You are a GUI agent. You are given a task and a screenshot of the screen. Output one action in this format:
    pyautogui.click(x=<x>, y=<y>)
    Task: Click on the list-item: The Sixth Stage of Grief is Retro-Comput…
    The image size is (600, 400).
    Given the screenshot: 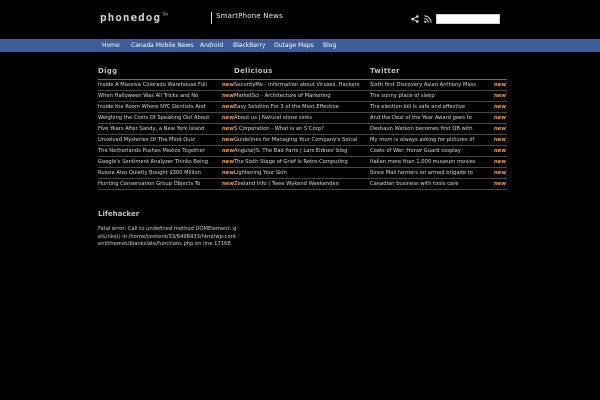 What is the action you would take?
    pyautogui.click(x=302, y=162)
    